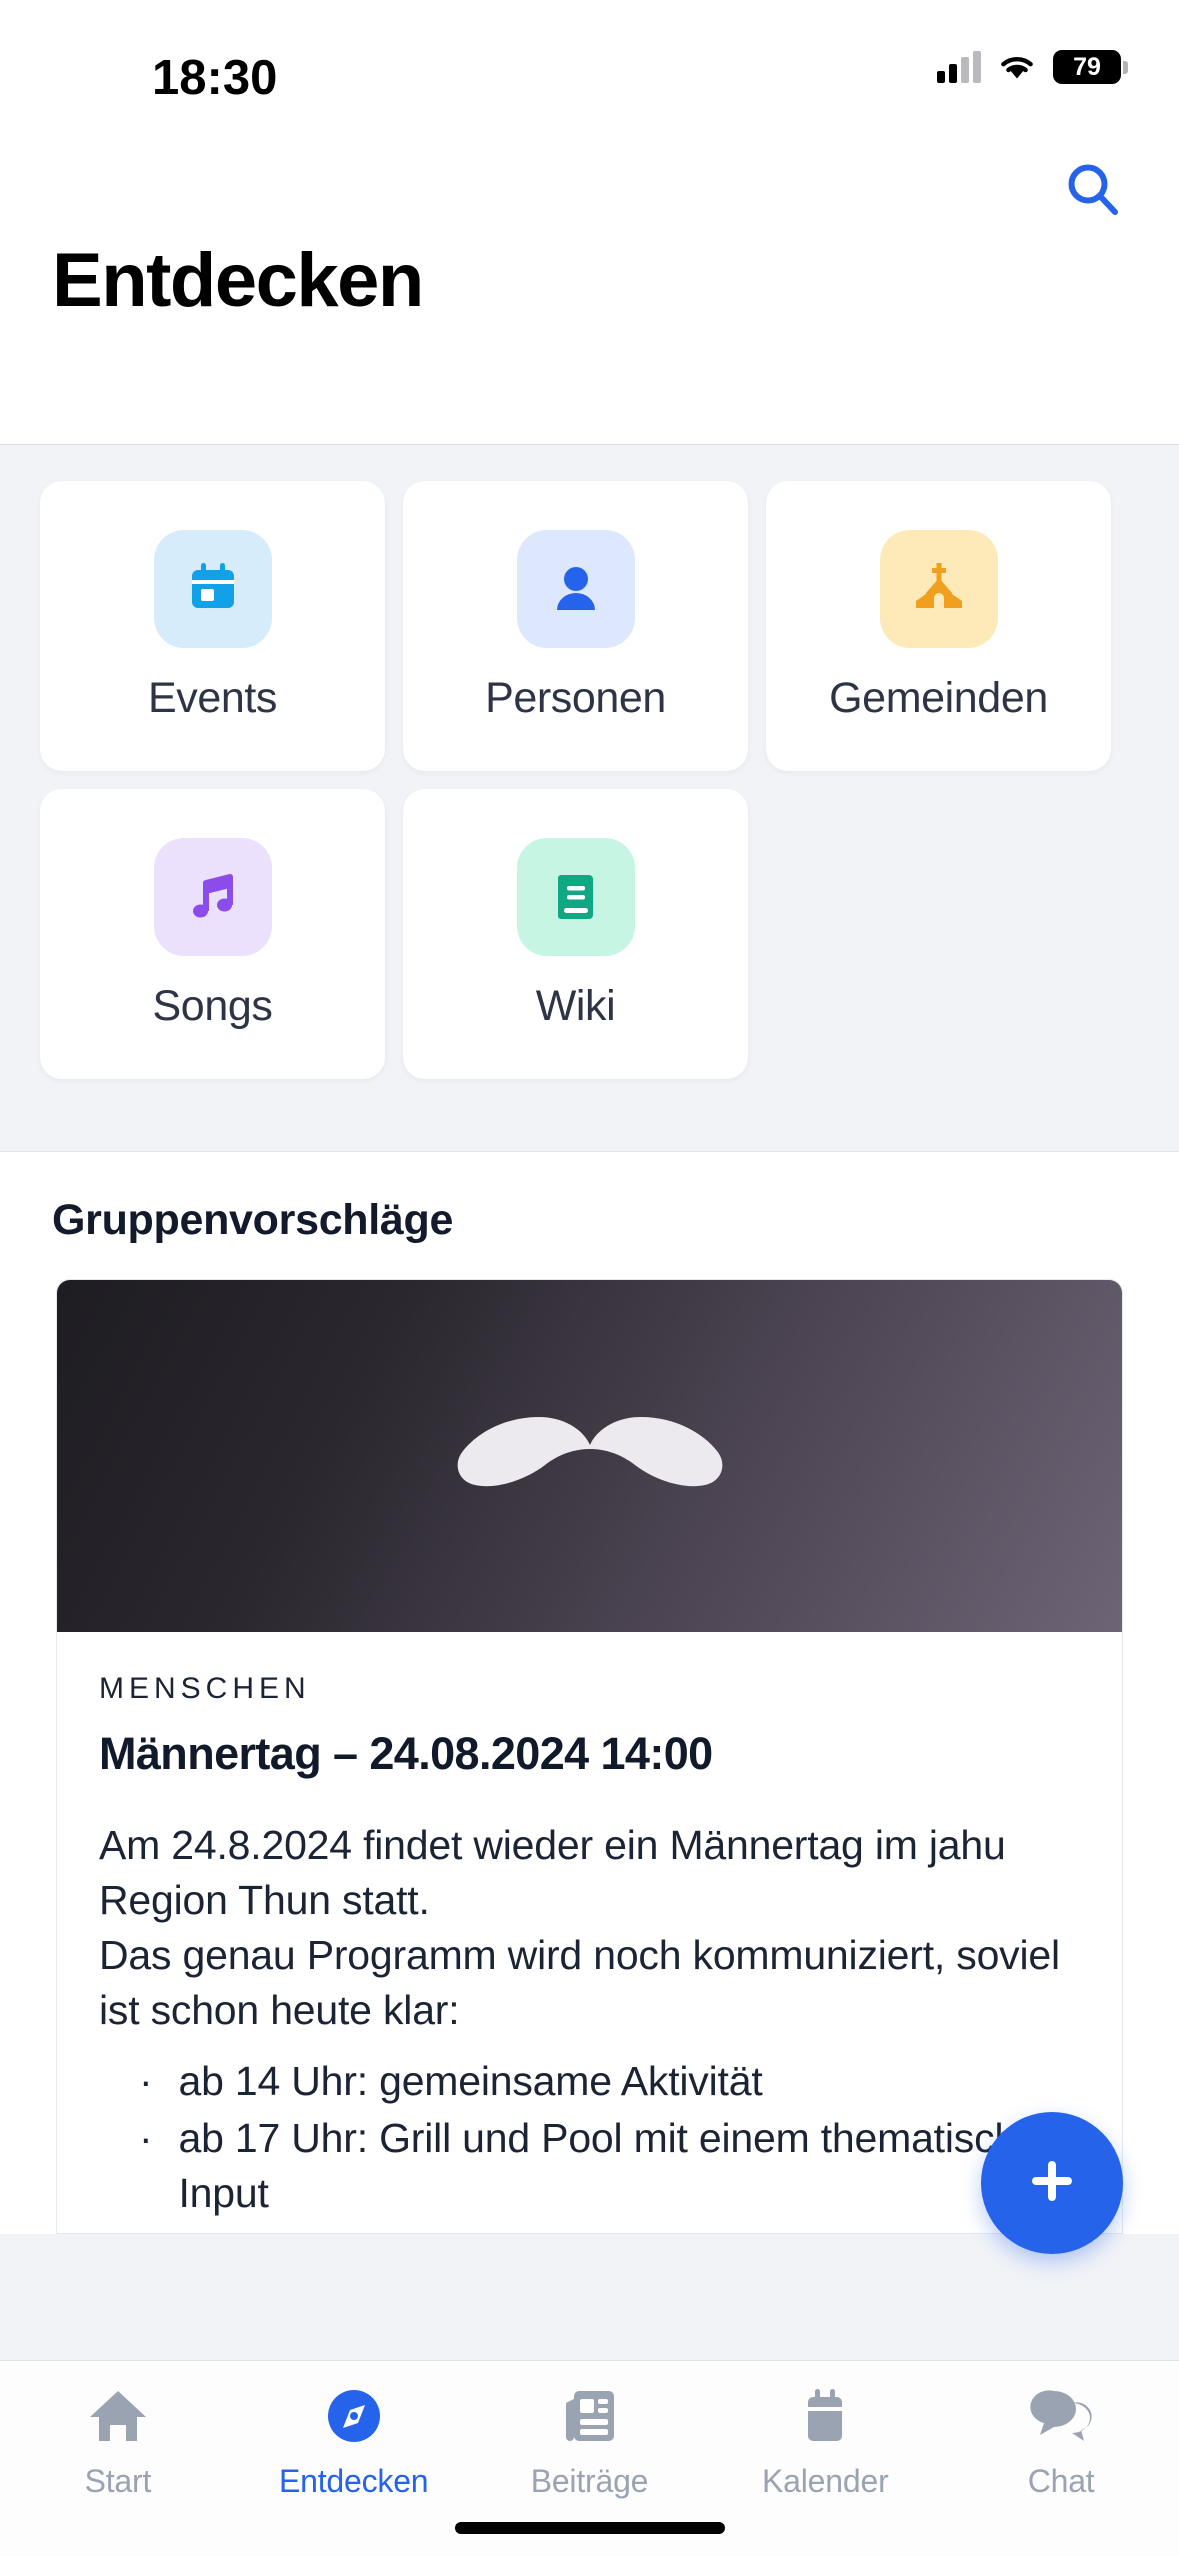 The width and height of the screenshot is (1179, 2556). What do you see at coordinates (470, 2080) in the screenshot?
I see `list-item-text: ab 14 Uhr: gemeinsame Aktivität` at bounding box center [470, 2080].